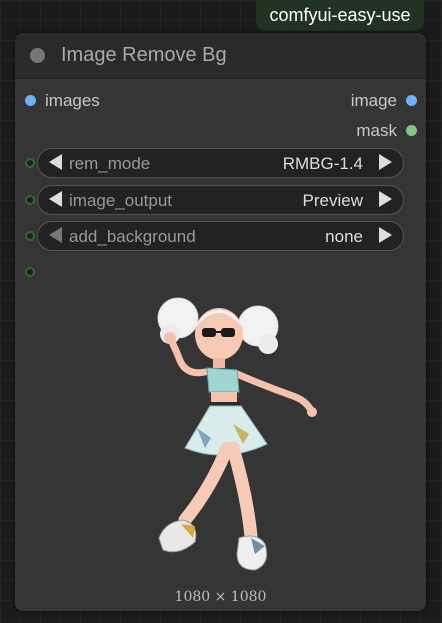  Describe the element at coordinates (411, 100) in the screenshot. I see `output-slot-image-dot` at that location.